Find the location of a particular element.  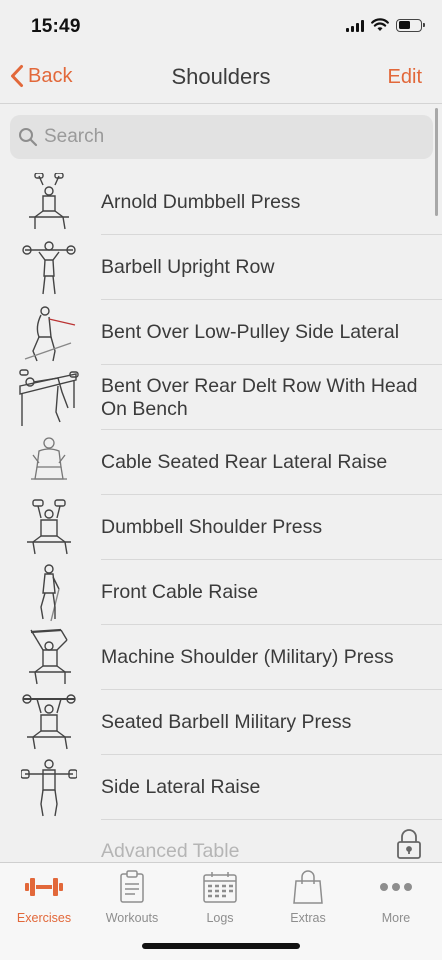

list-item: Machine Shoulder (Military) Press is located at coordinates (221, 657).